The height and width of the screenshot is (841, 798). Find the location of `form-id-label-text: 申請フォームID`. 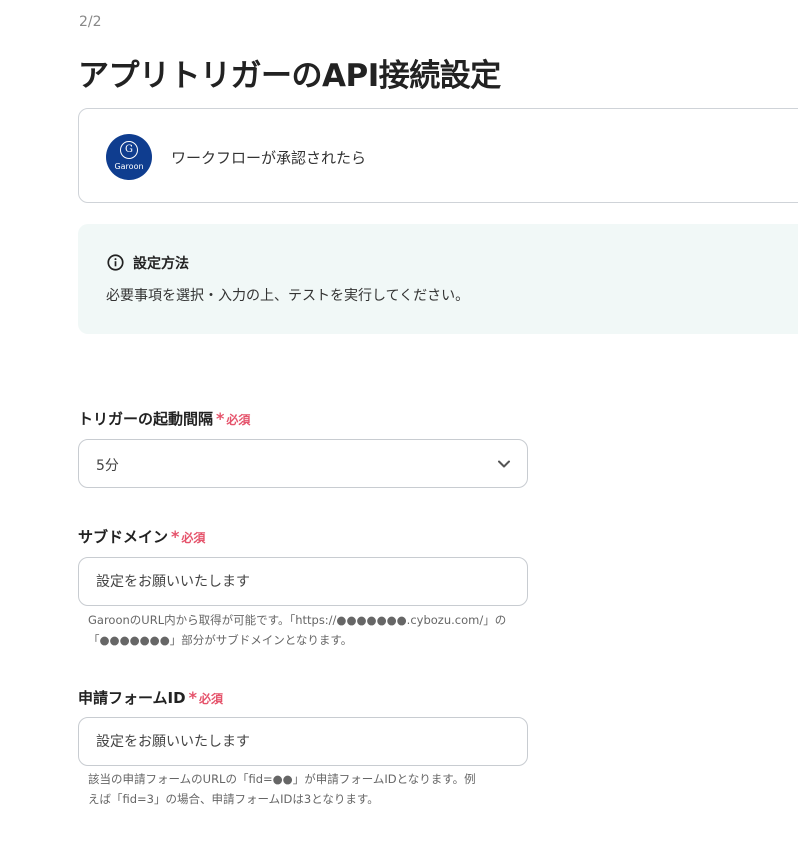

form-id-label-text: 申請フォームID is located at coordinates (132, 698).